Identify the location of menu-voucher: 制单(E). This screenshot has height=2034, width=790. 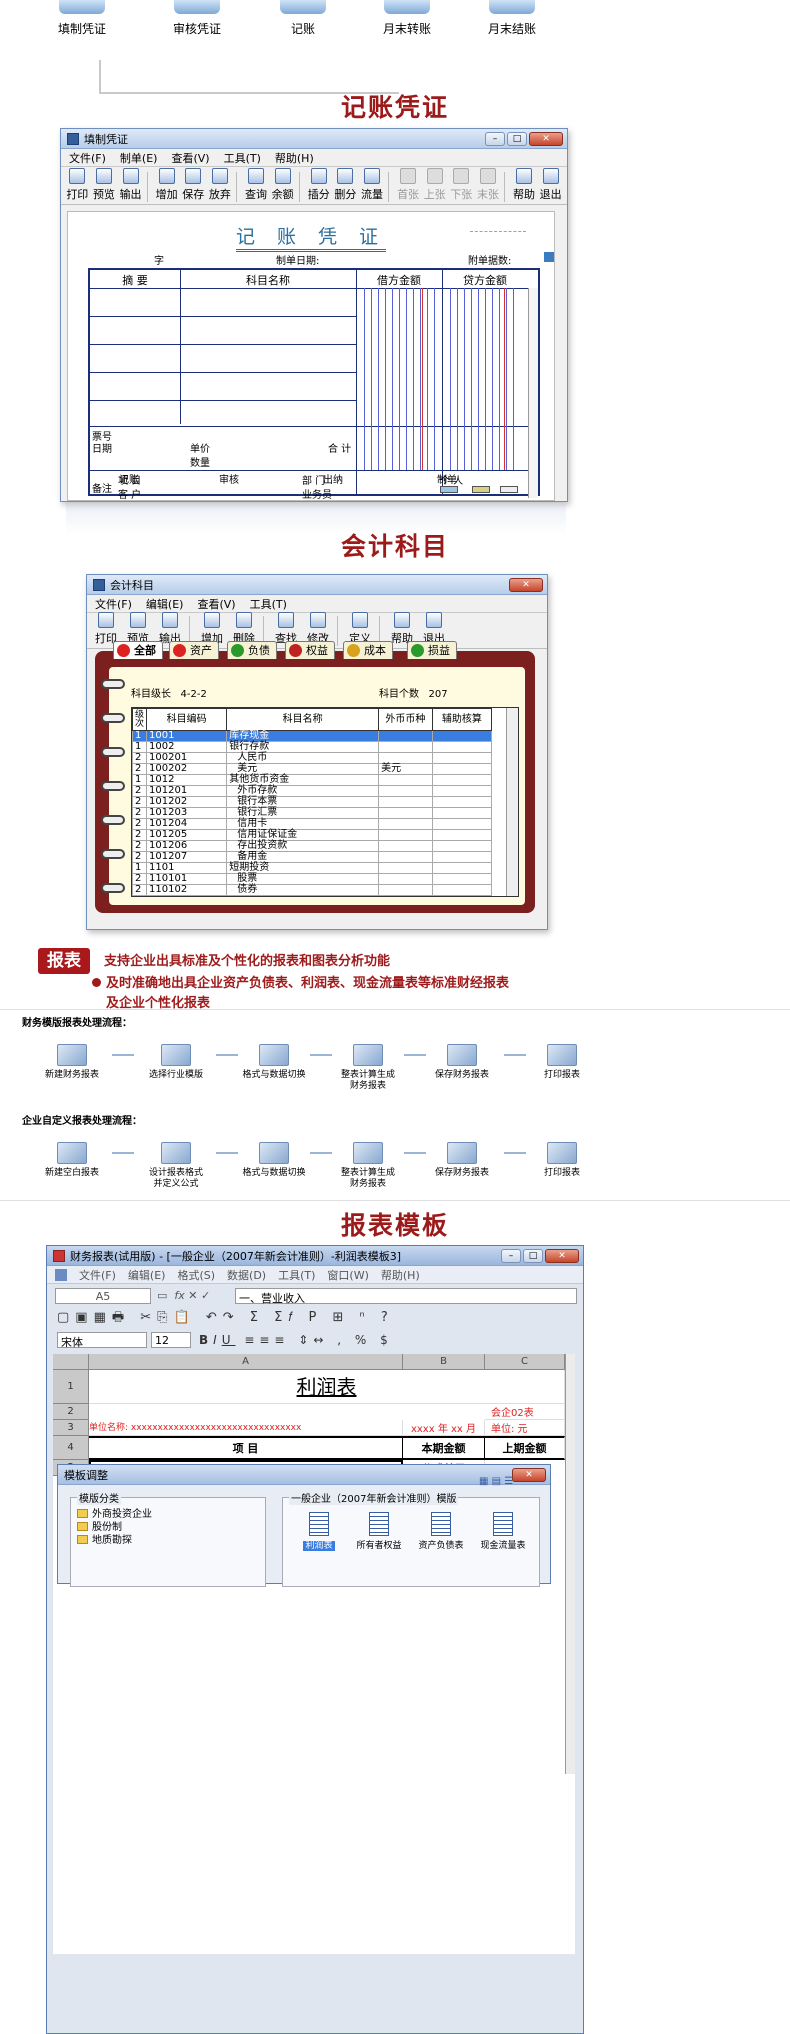
(139, 158).